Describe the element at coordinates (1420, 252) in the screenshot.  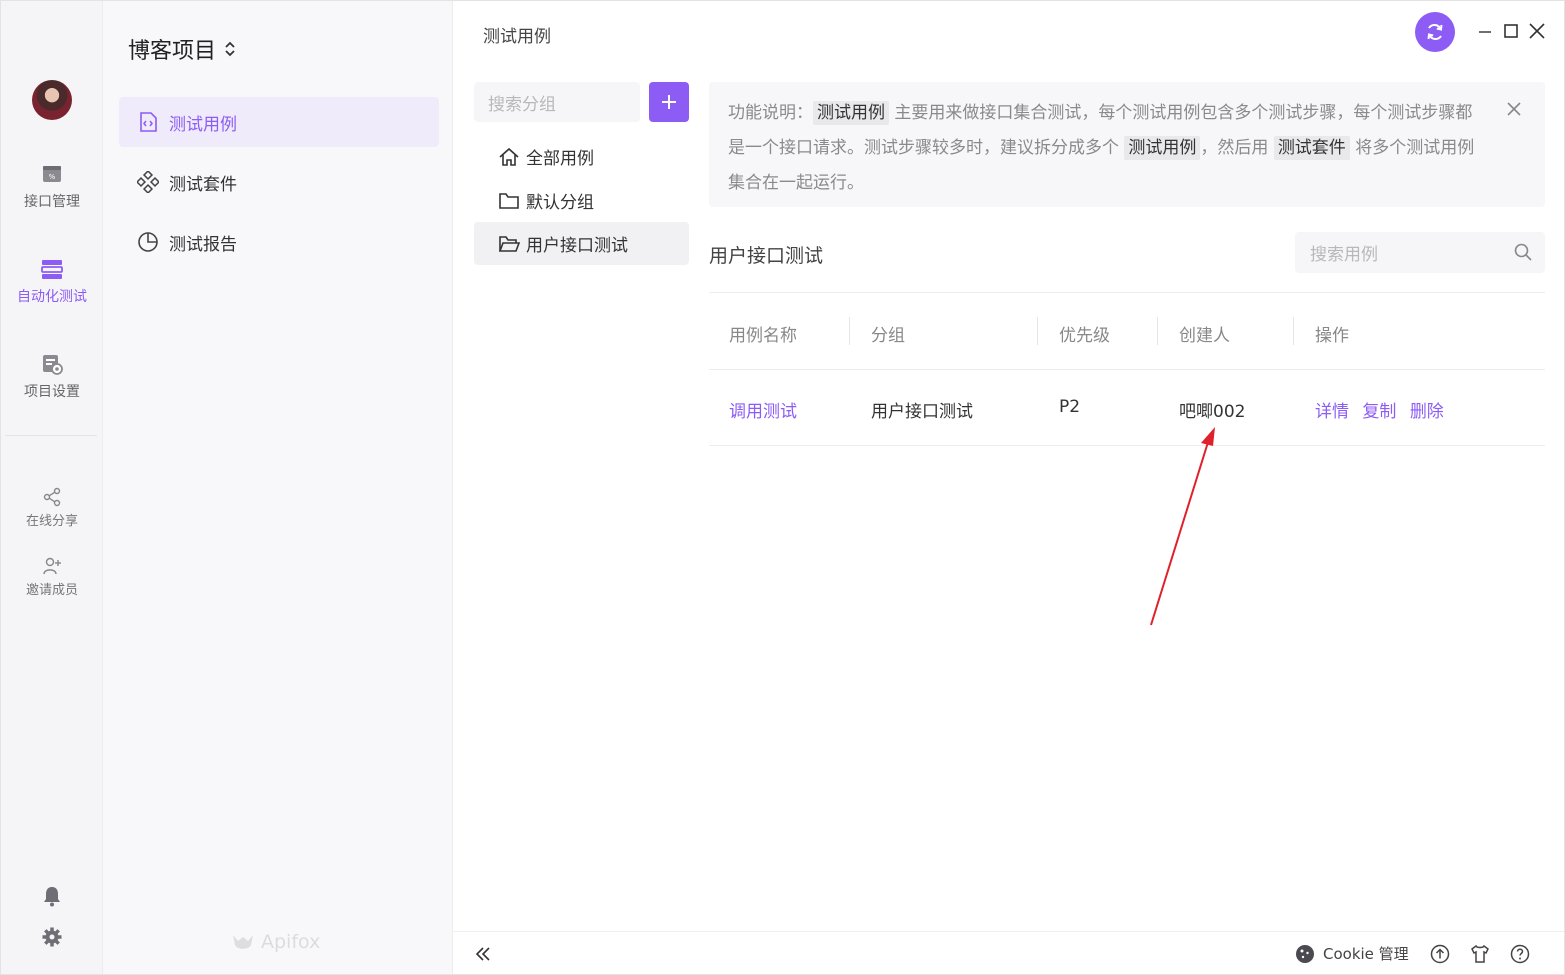
I see `case-search-input: 搜索用例` at that location.